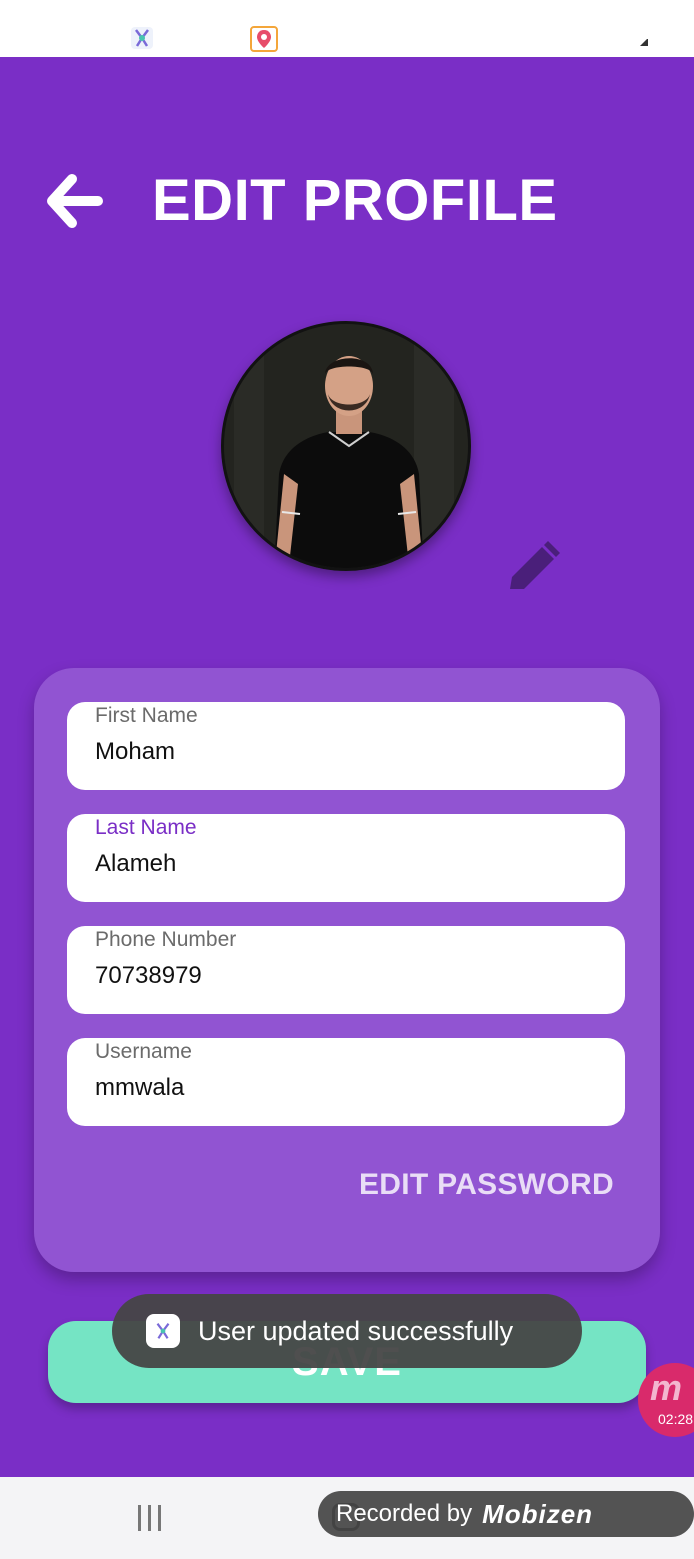 Image resolution: width=694 pixels, height=1559 pixels. Describe the element at coordinates (345, 864) in the screenshot. I see `last-name-input` at that location.